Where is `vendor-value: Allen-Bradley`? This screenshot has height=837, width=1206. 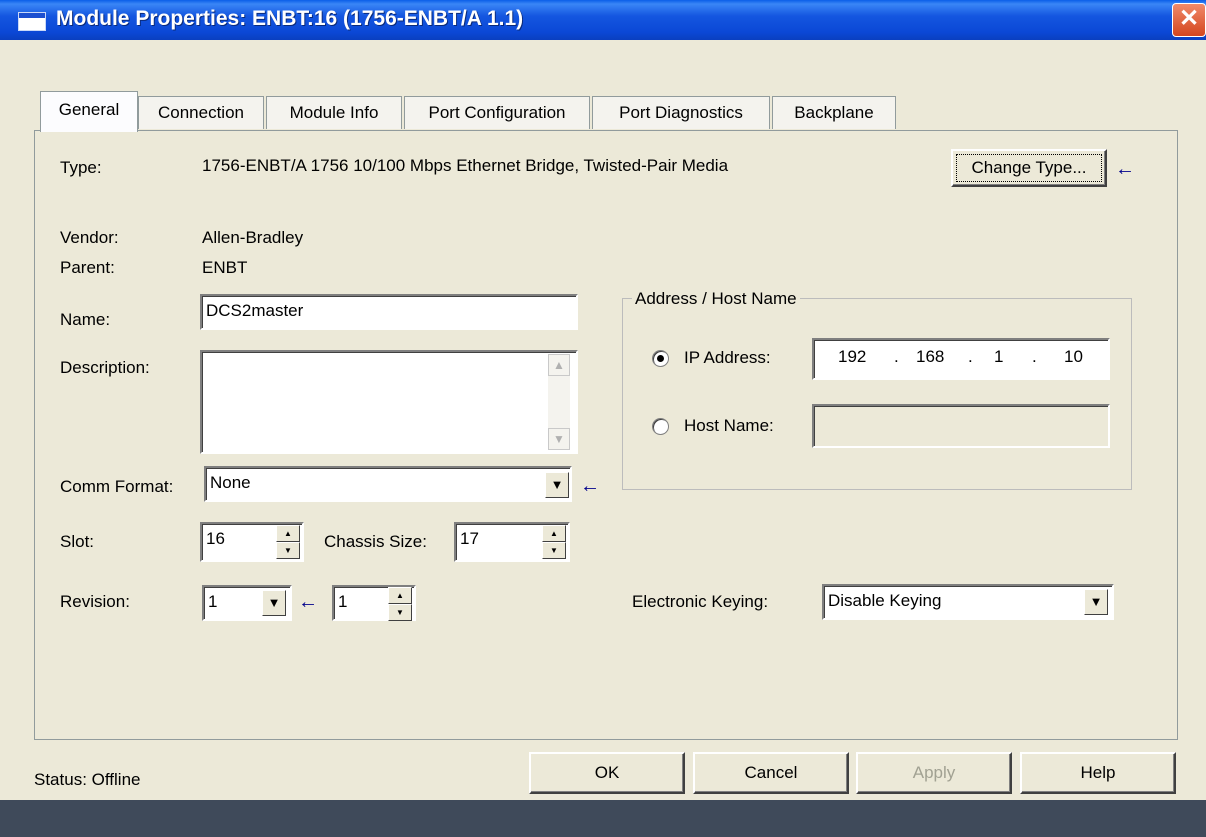 vendor-value: Allen-Bradley is located at coordinates (253, 237).